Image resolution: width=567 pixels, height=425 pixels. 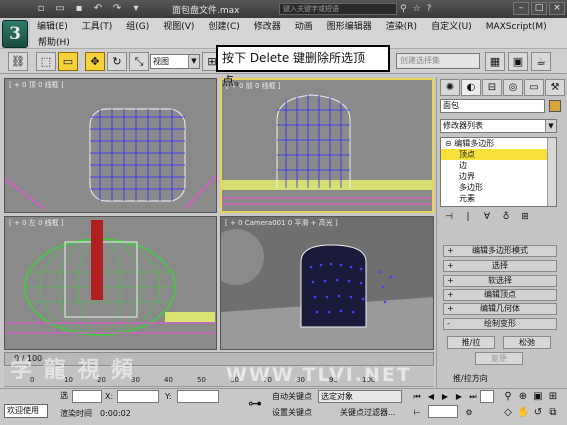 I want to click on utilities-tab-icon: ⚒, so click(x=555, y=87).